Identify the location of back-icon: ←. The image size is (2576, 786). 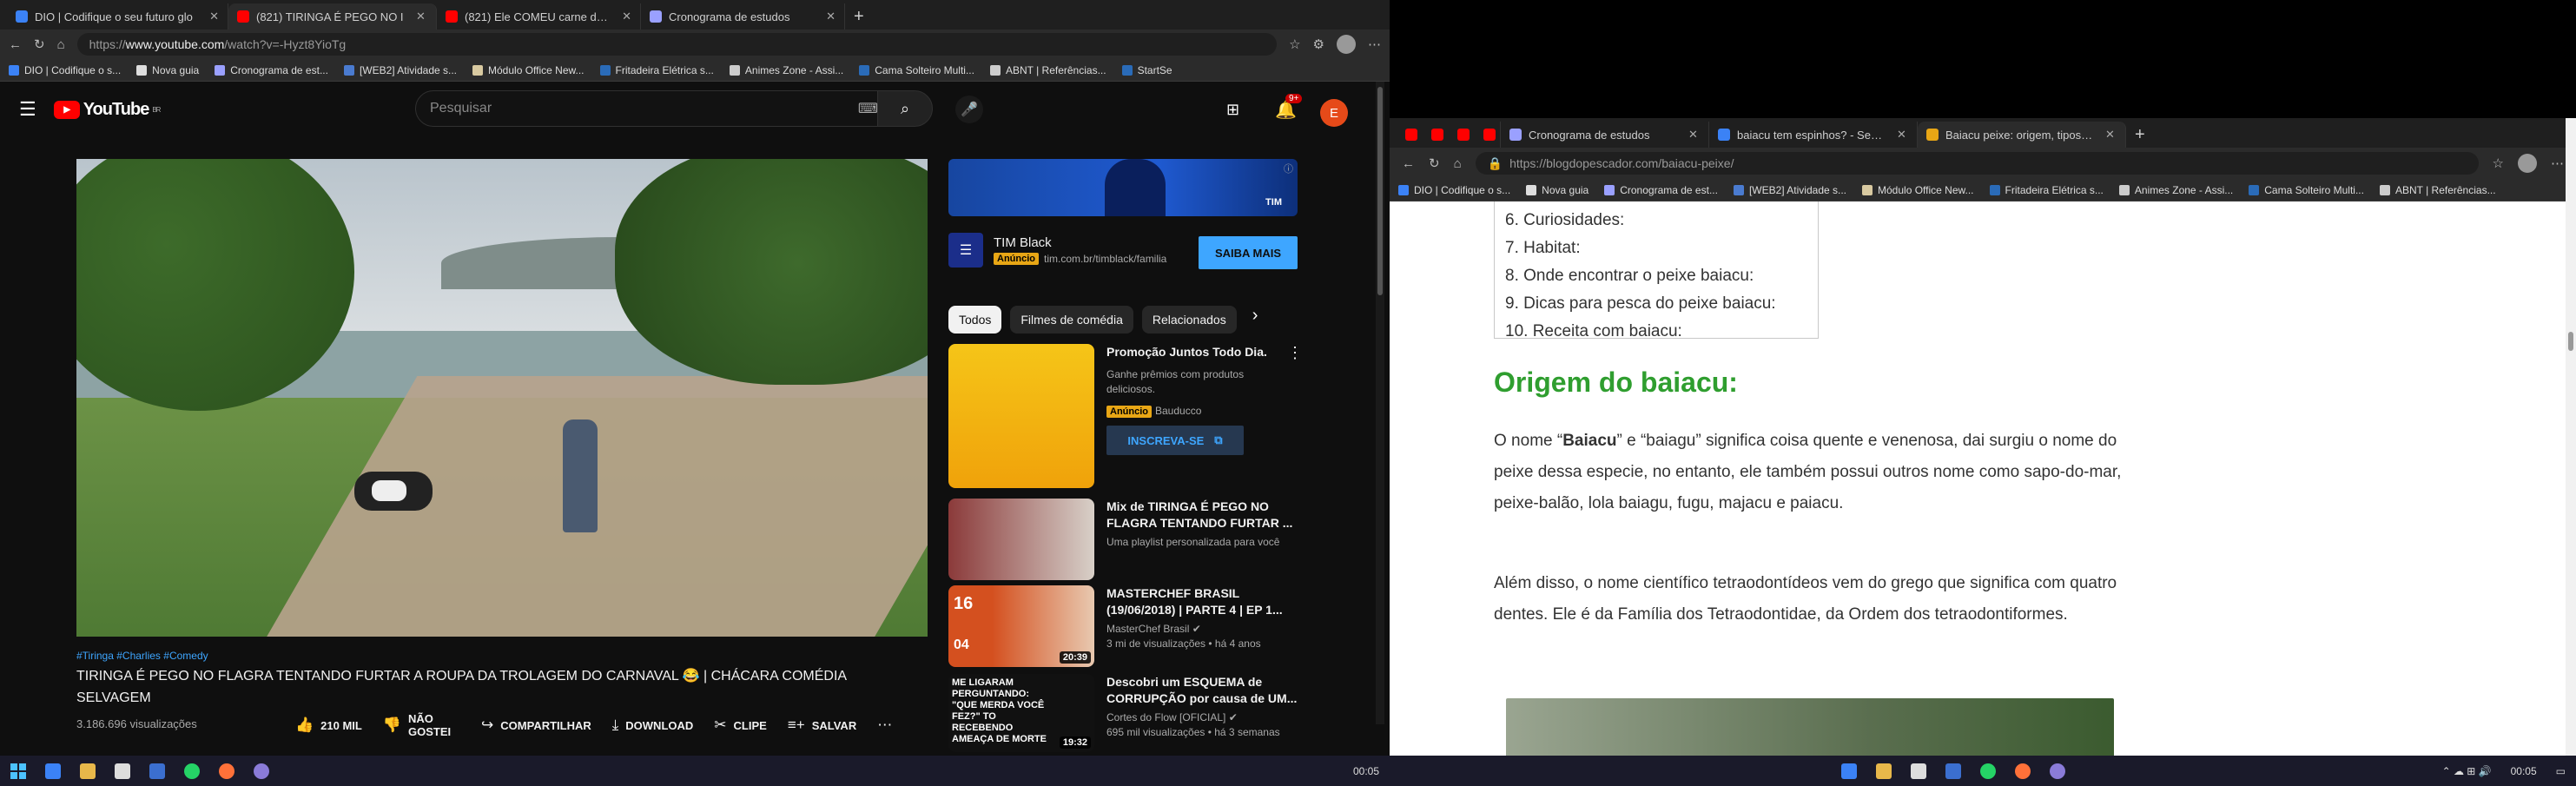
(1409, 164).